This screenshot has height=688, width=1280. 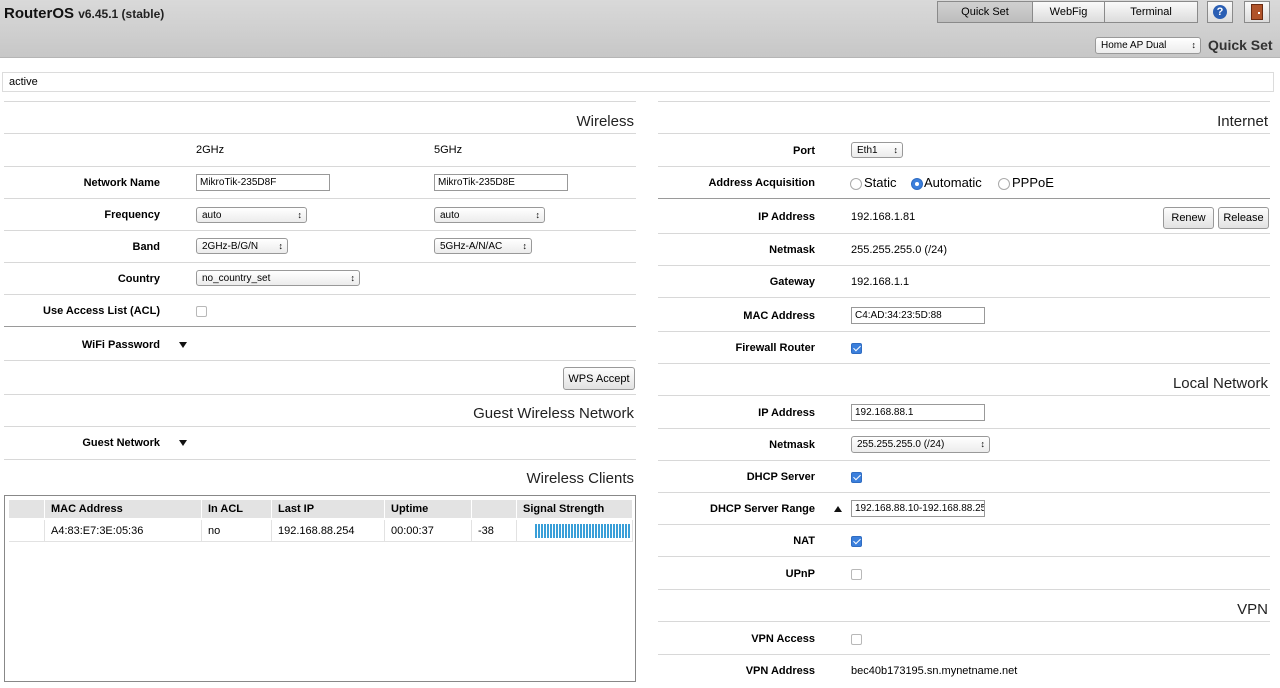 What do you see at coordinates (838, 509) in the screenshot?
I see `collapse-arrow-icon` at bounding box center [838, 509].